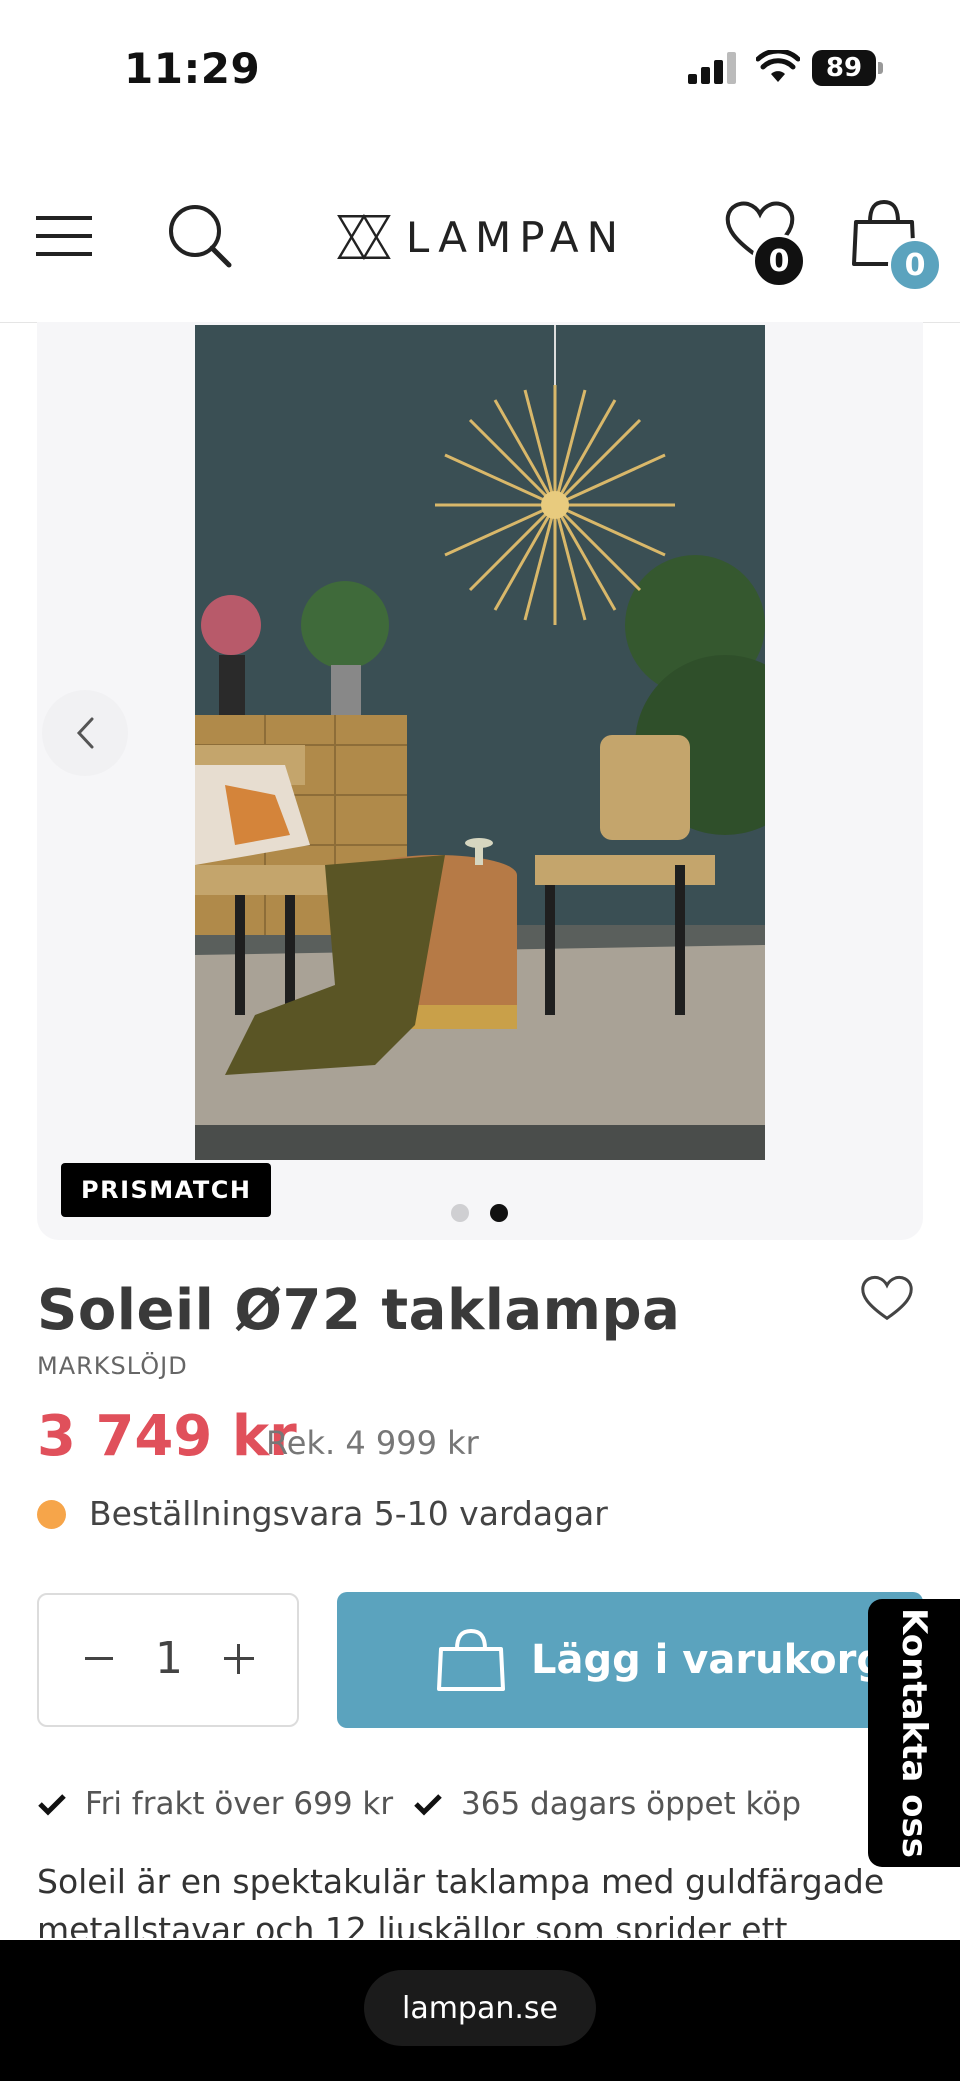 This screenshot has height=2081, width=960. I want to click on minus-icon, so click(99, 1658).